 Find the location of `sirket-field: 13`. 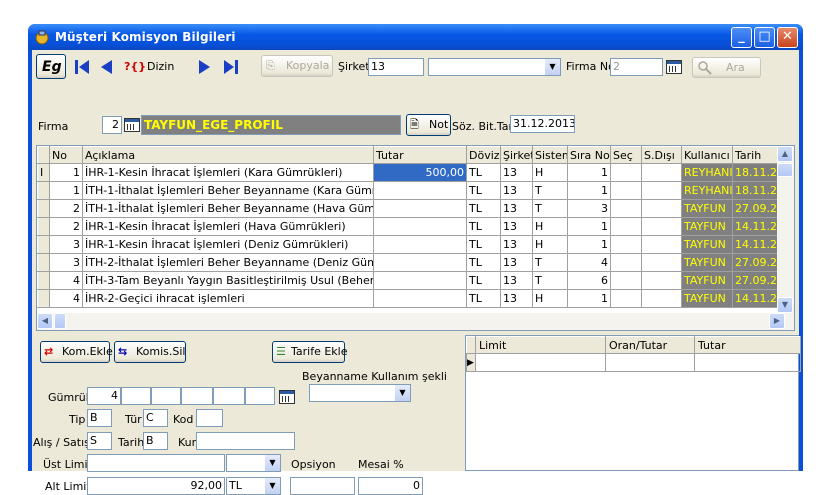

sirket-field: 13 is located at coordinates (396, 67).